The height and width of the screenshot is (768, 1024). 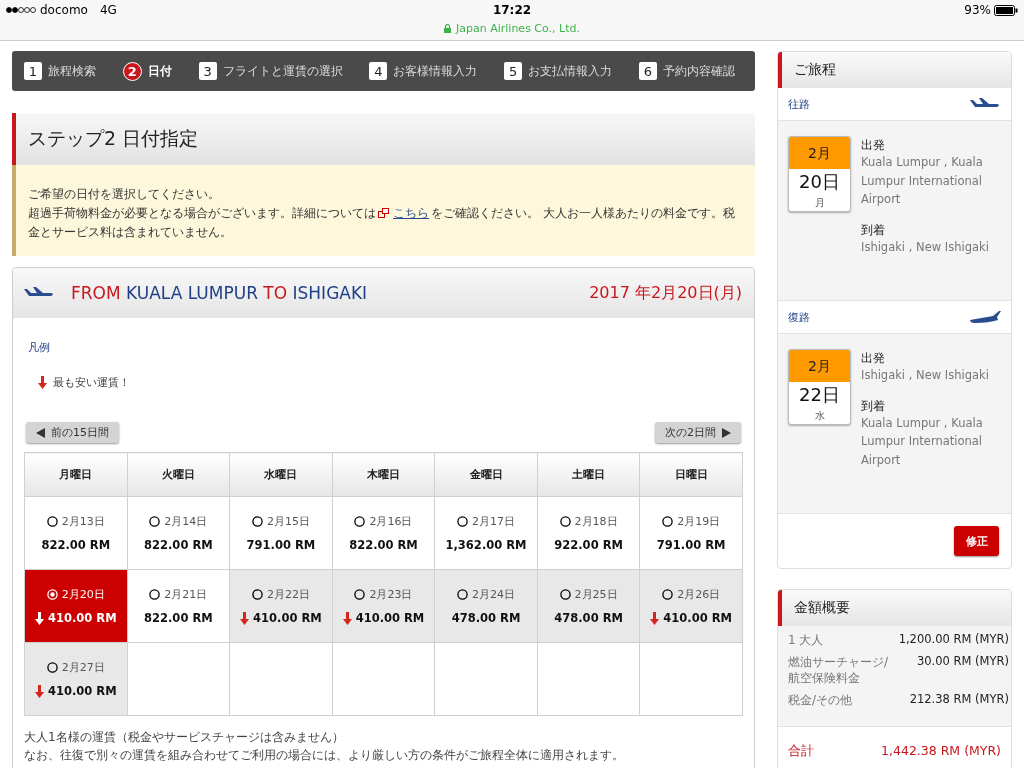 What do you see at coordinates (665, 293) in the screenshot?
I see `route-date: 2017 年2月20日(月)` at bounding box center [665, 293].